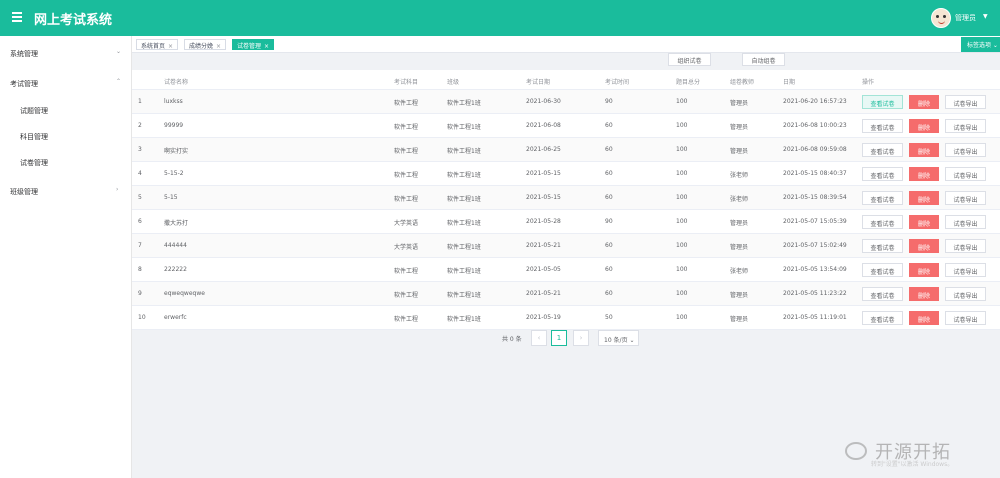  What do you see at coordinates (140, 293) in the screenshot?
I see `table-cell: 9` at bounding box center [140, 293].